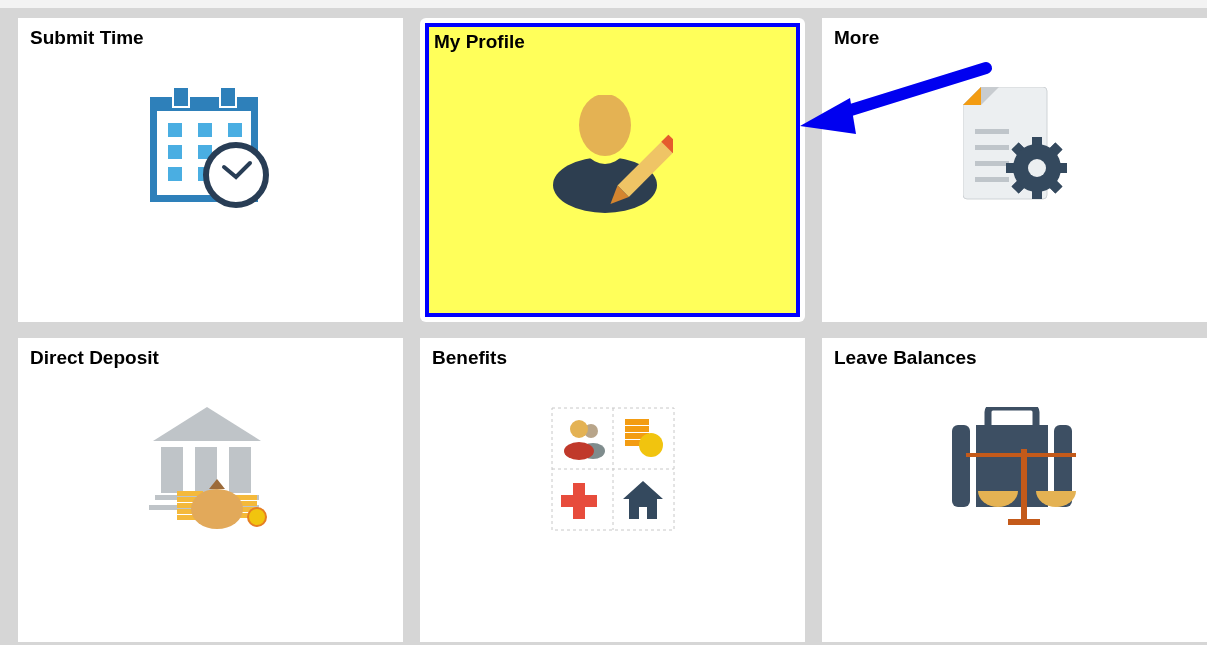 This screenshot has width=1207, height=645. Describe the element at coordinates (87, 38) in the screenshot. I see `tile-title: Submit Time` at that location.